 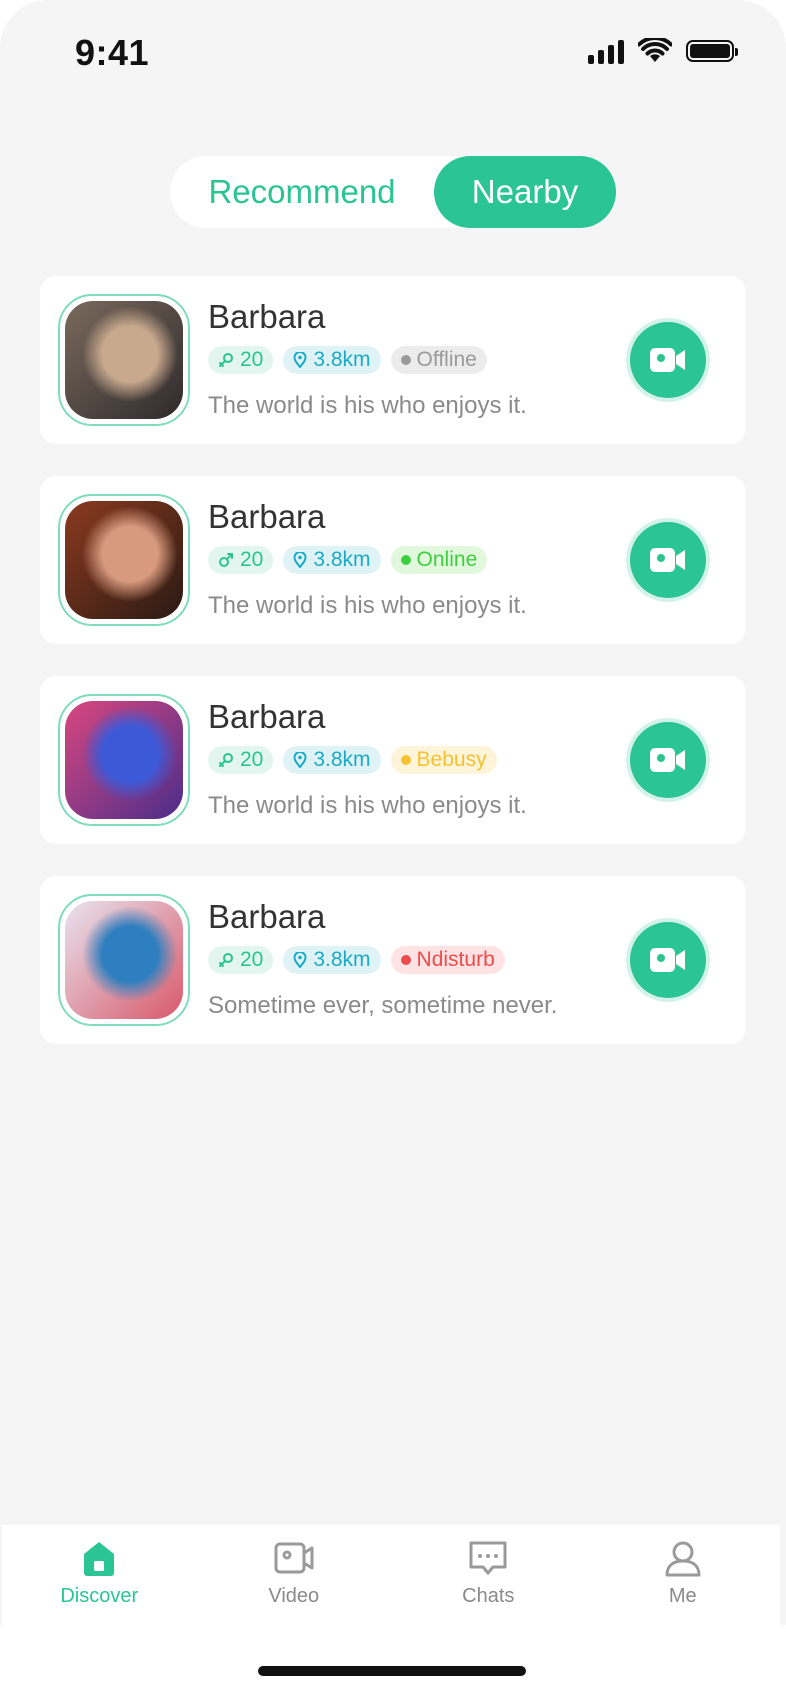 I want to click on nav-label: Me, so click(x=682, y=1596).